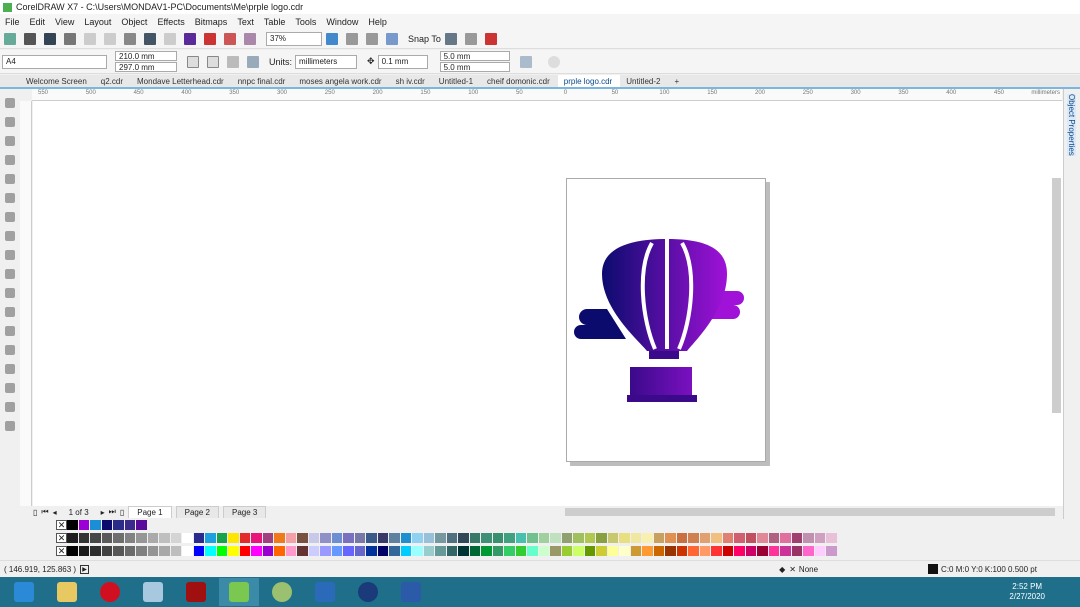 The image size is (1080, 607). What do you see at coordinates (10, 236) in the screenshot?
I see `ellipse-tool-icon` at bounding box center [10, 236].